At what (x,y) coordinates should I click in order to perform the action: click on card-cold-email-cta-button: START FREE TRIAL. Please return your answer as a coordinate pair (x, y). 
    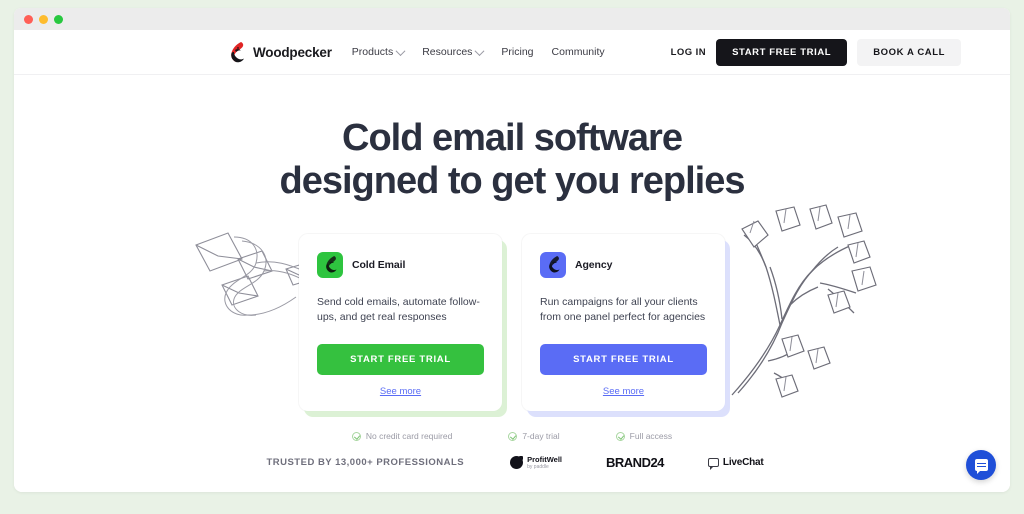
    Looking at the image, I should click on (400, 360).